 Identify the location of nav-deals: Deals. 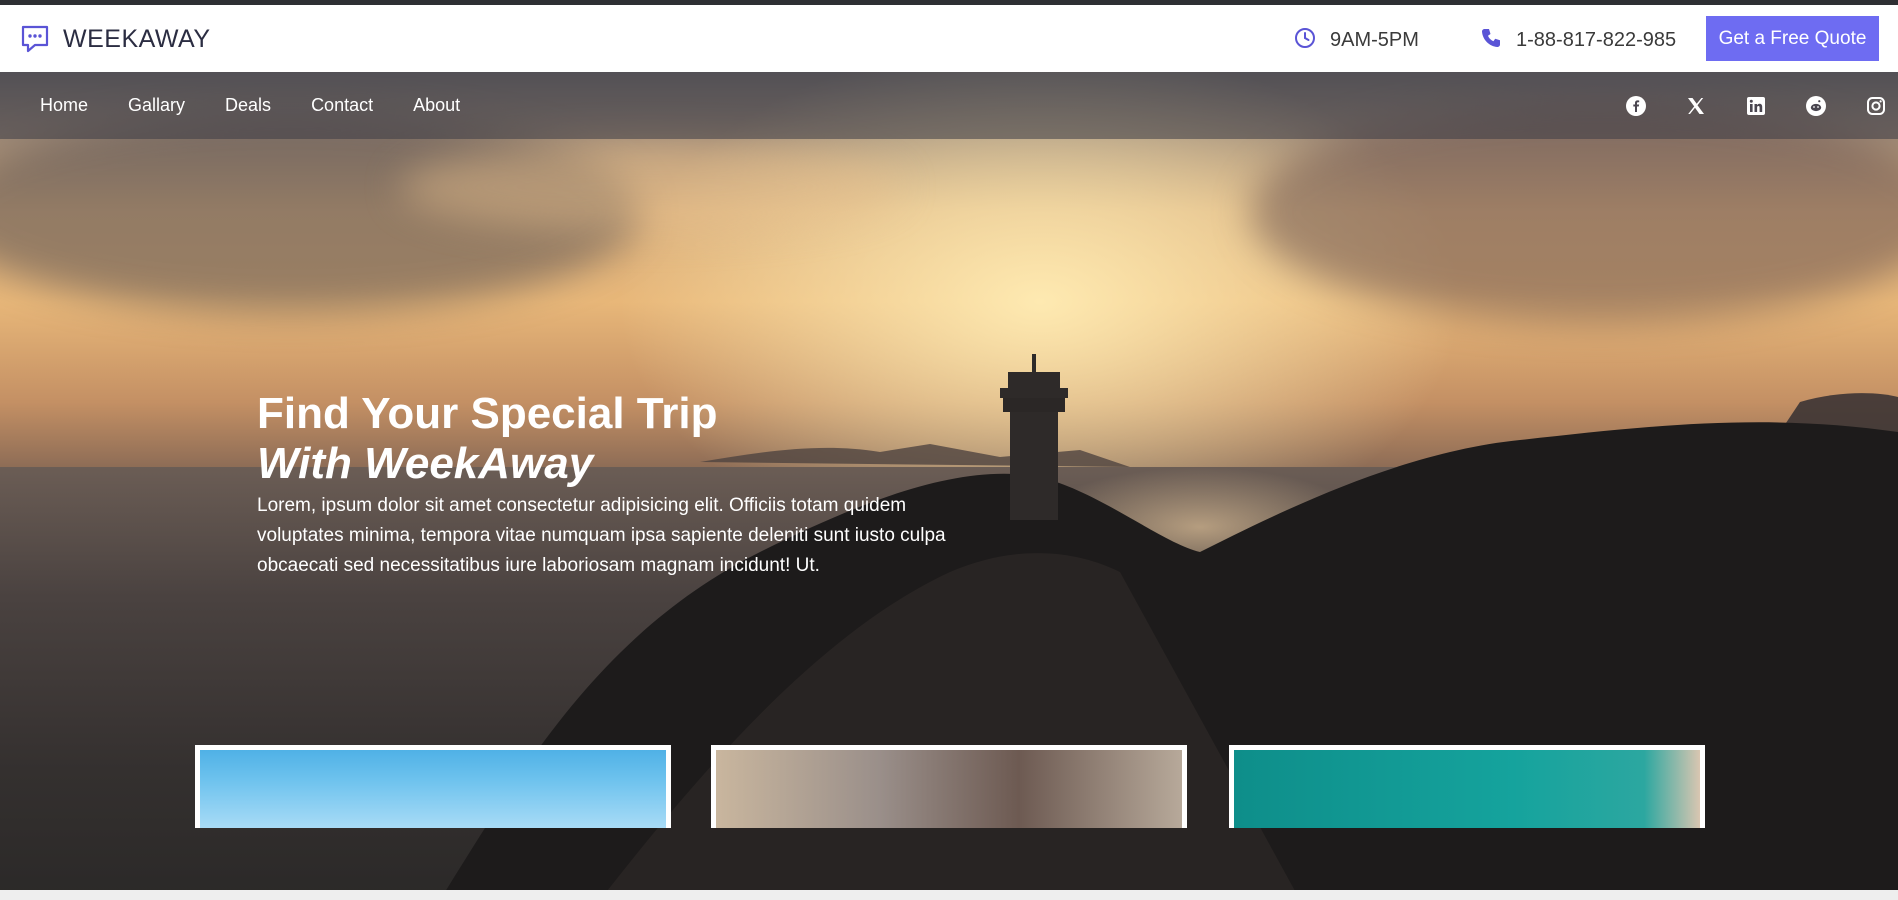
(248, 105).